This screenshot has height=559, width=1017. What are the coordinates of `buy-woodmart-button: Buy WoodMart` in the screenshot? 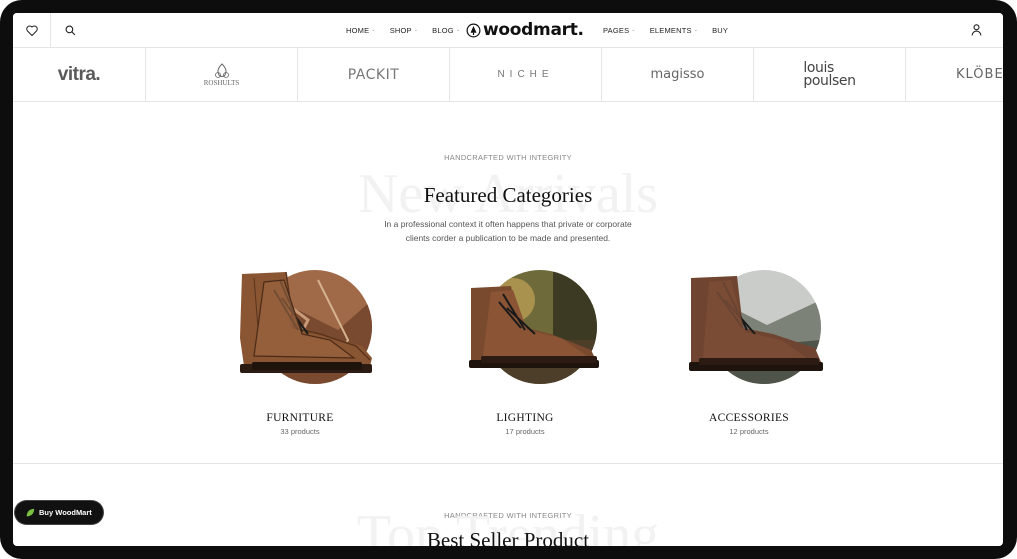 It's located at (59, 512).